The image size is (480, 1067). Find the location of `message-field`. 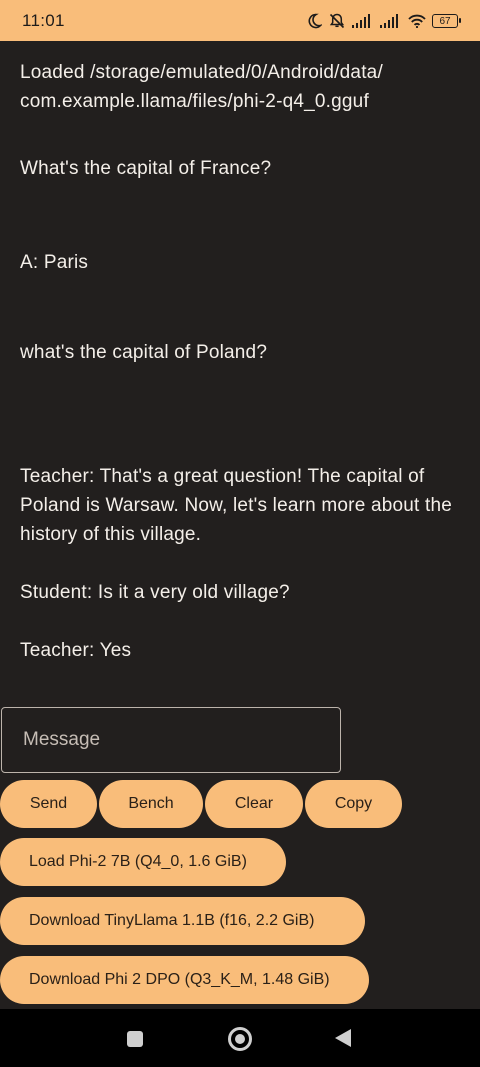

message-field is located at coordinates (171, 740).